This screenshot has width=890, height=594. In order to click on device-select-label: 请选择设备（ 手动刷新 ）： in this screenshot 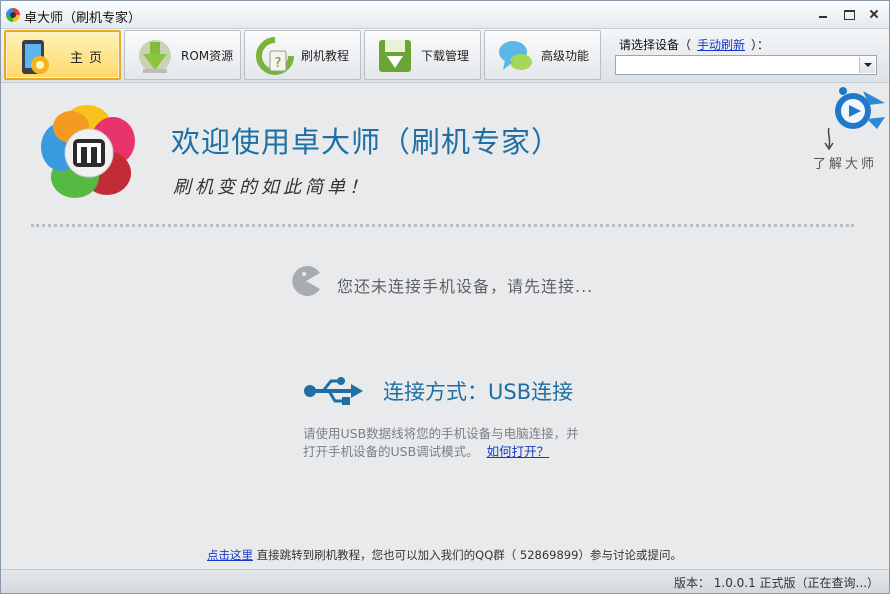, I will do `click(694, 44)`.